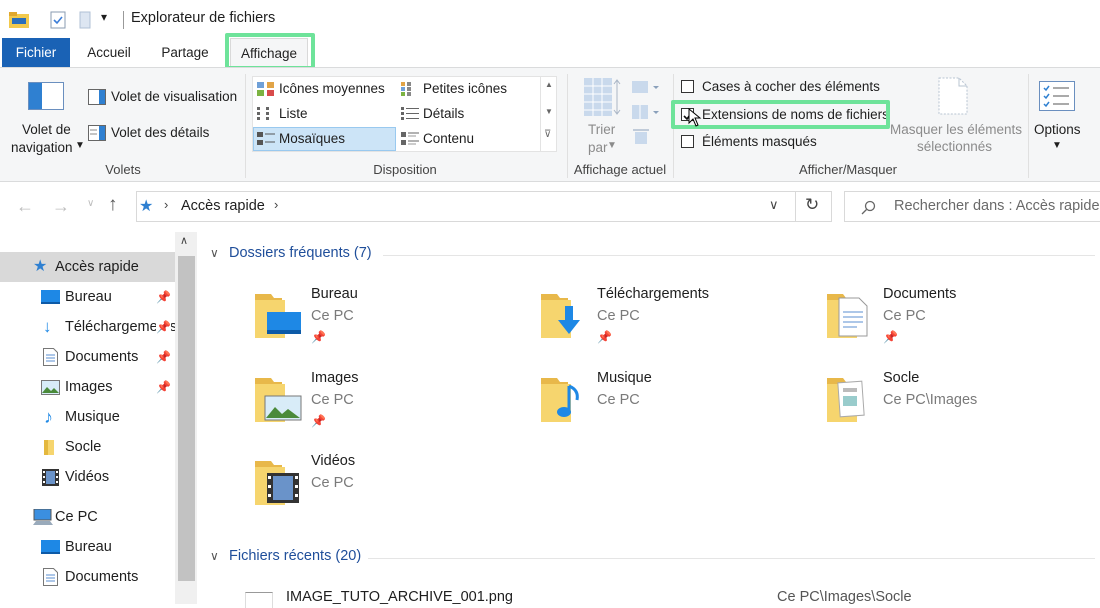  Describe the element at coordinates (814, 206) in the screenshot. I see `refresh-button: ↻` at that location.